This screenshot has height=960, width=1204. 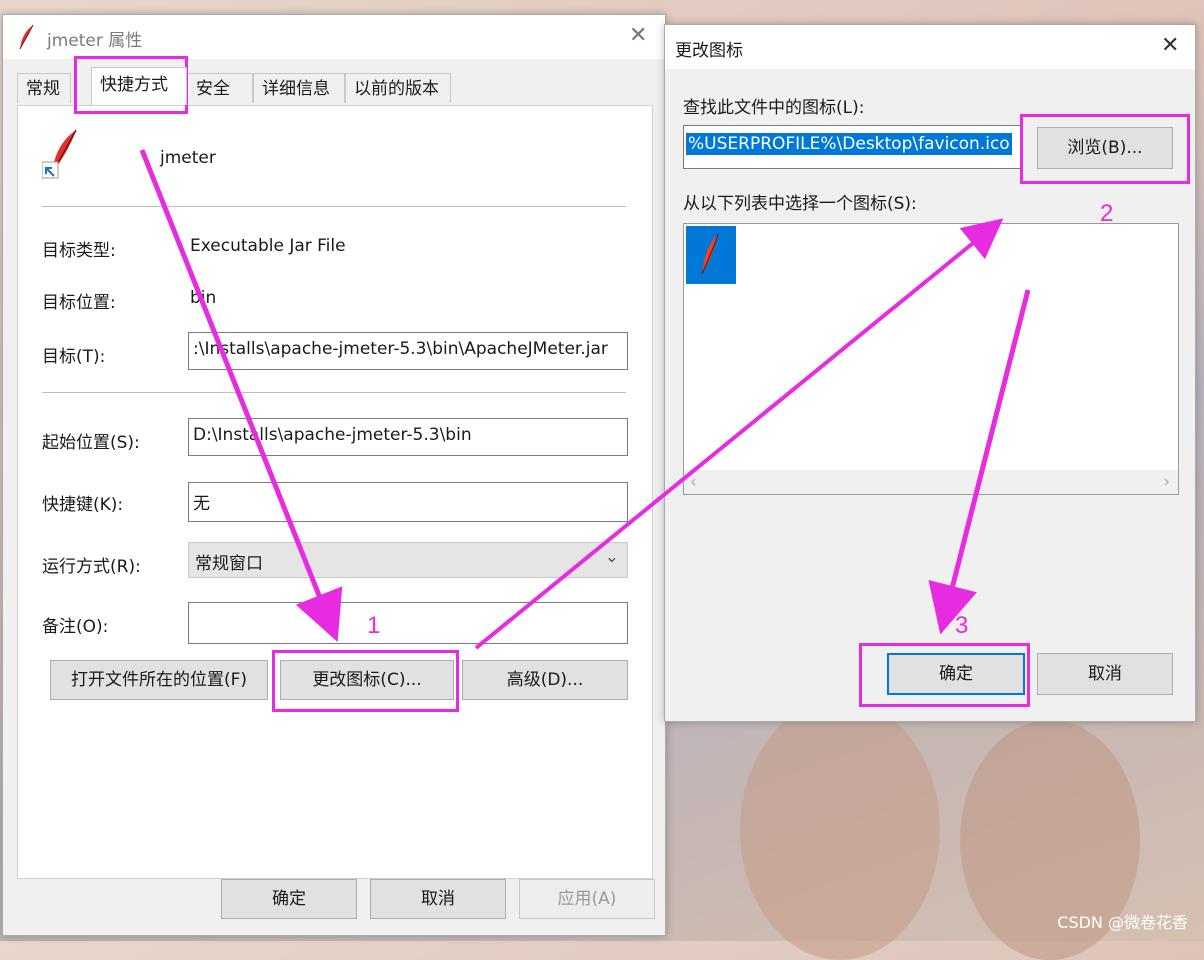 I want to click on horizontal-scrollbar: ‹ ›, so click(x=931, y=482).